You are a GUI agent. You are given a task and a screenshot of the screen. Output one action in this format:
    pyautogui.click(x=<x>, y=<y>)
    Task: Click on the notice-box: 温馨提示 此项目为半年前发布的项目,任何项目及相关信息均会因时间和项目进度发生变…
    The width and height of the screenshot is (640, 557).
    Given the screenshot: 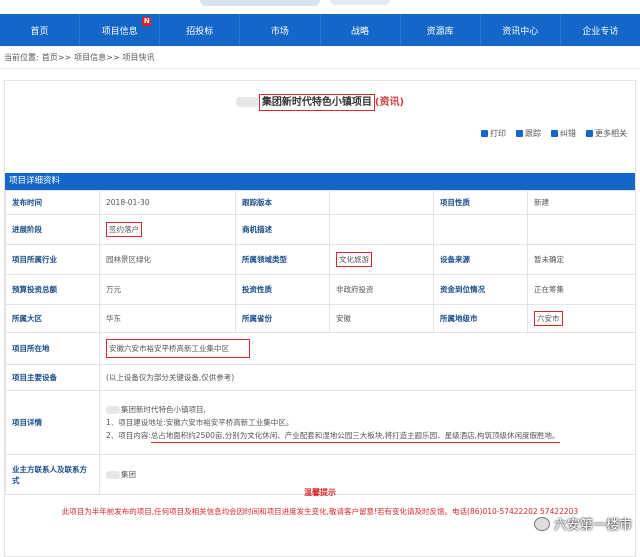 What is the action you would take?
    pyautogui.click(x=320, y=502)
    